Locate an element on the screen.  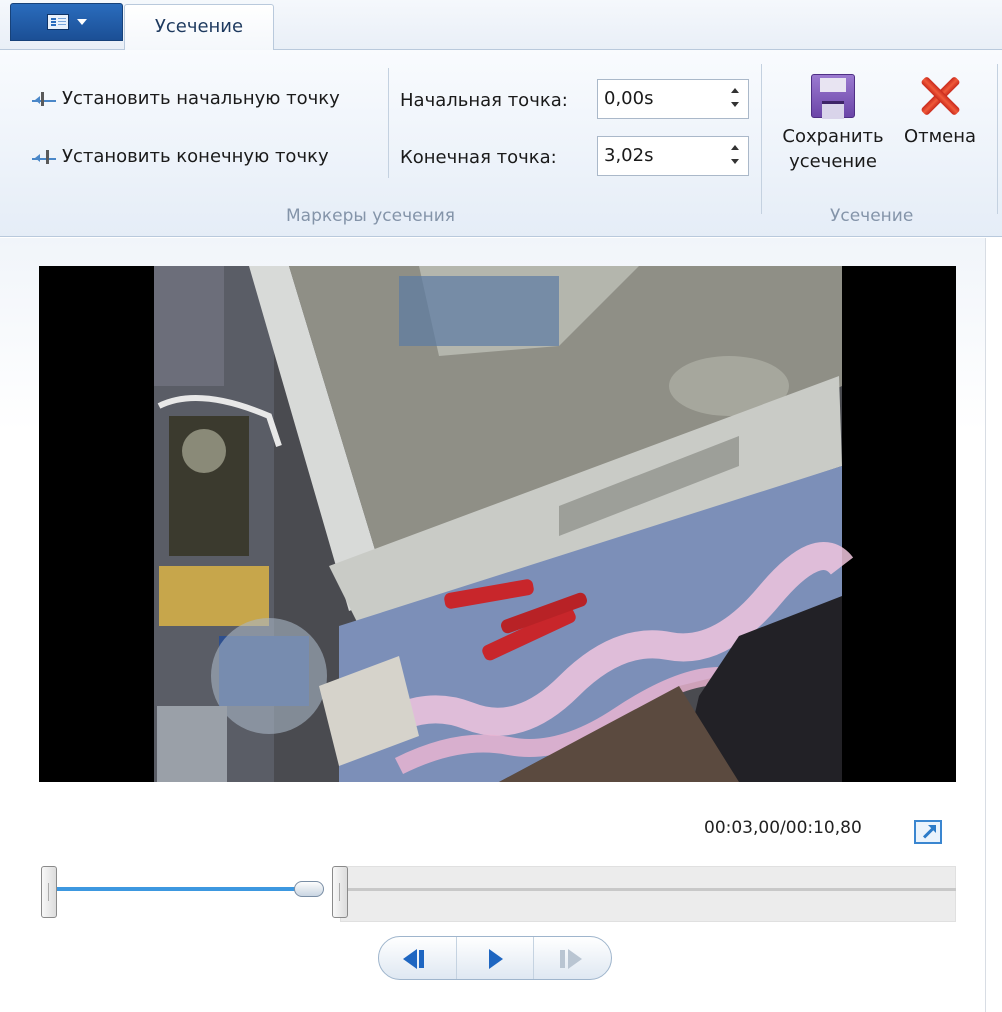
save-trim-button: Сохранить усечение is located at coordinates (833, 124).